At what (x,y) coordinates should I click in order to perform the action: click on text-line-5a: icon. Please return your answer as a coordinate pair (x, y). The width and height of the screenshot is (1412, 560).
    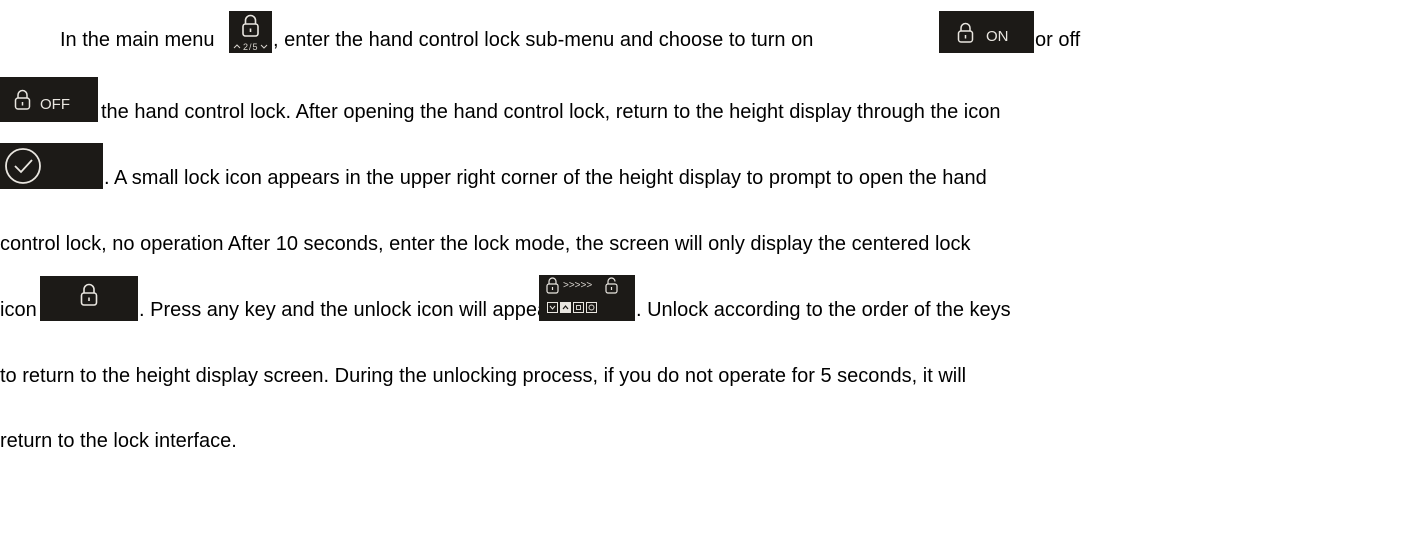
    Looking at the image, I should click on (18, 310).